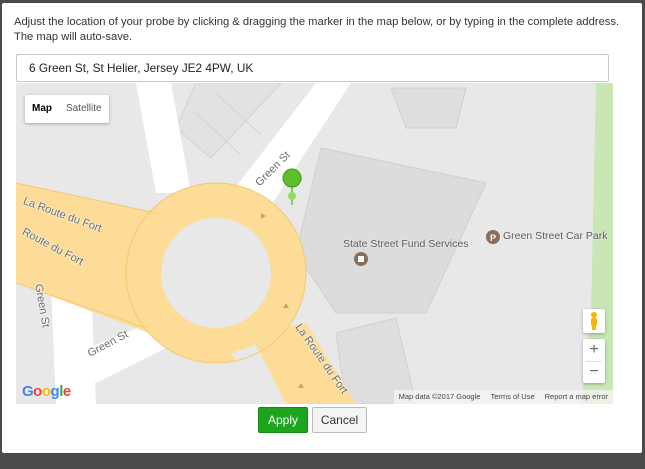  What do you see at coordinates (84, 109) in the screenshot?
I see `map-type-satellite-button: Satellite` at bounding box center [84, 109].